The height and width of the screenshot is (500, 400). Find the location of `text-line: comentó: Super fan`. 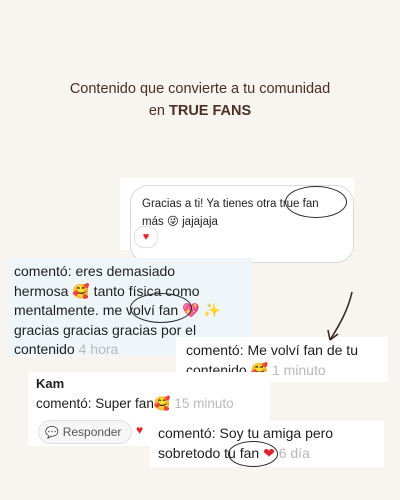

text-line: comentó: Super fan is located at coordinates (95, 403).